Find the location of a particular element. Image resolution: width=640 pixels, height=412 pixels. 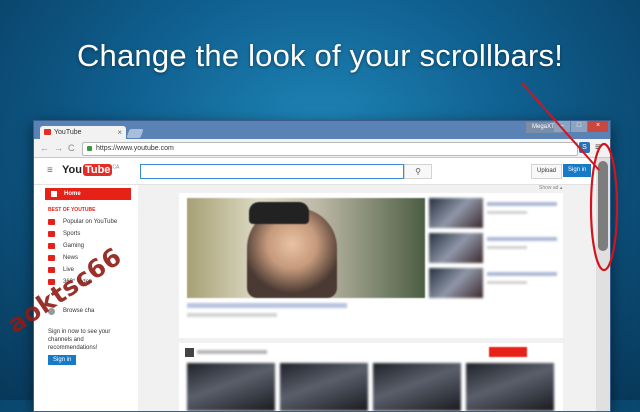

tab-close-icon: × is located at coordinates (119, 132).